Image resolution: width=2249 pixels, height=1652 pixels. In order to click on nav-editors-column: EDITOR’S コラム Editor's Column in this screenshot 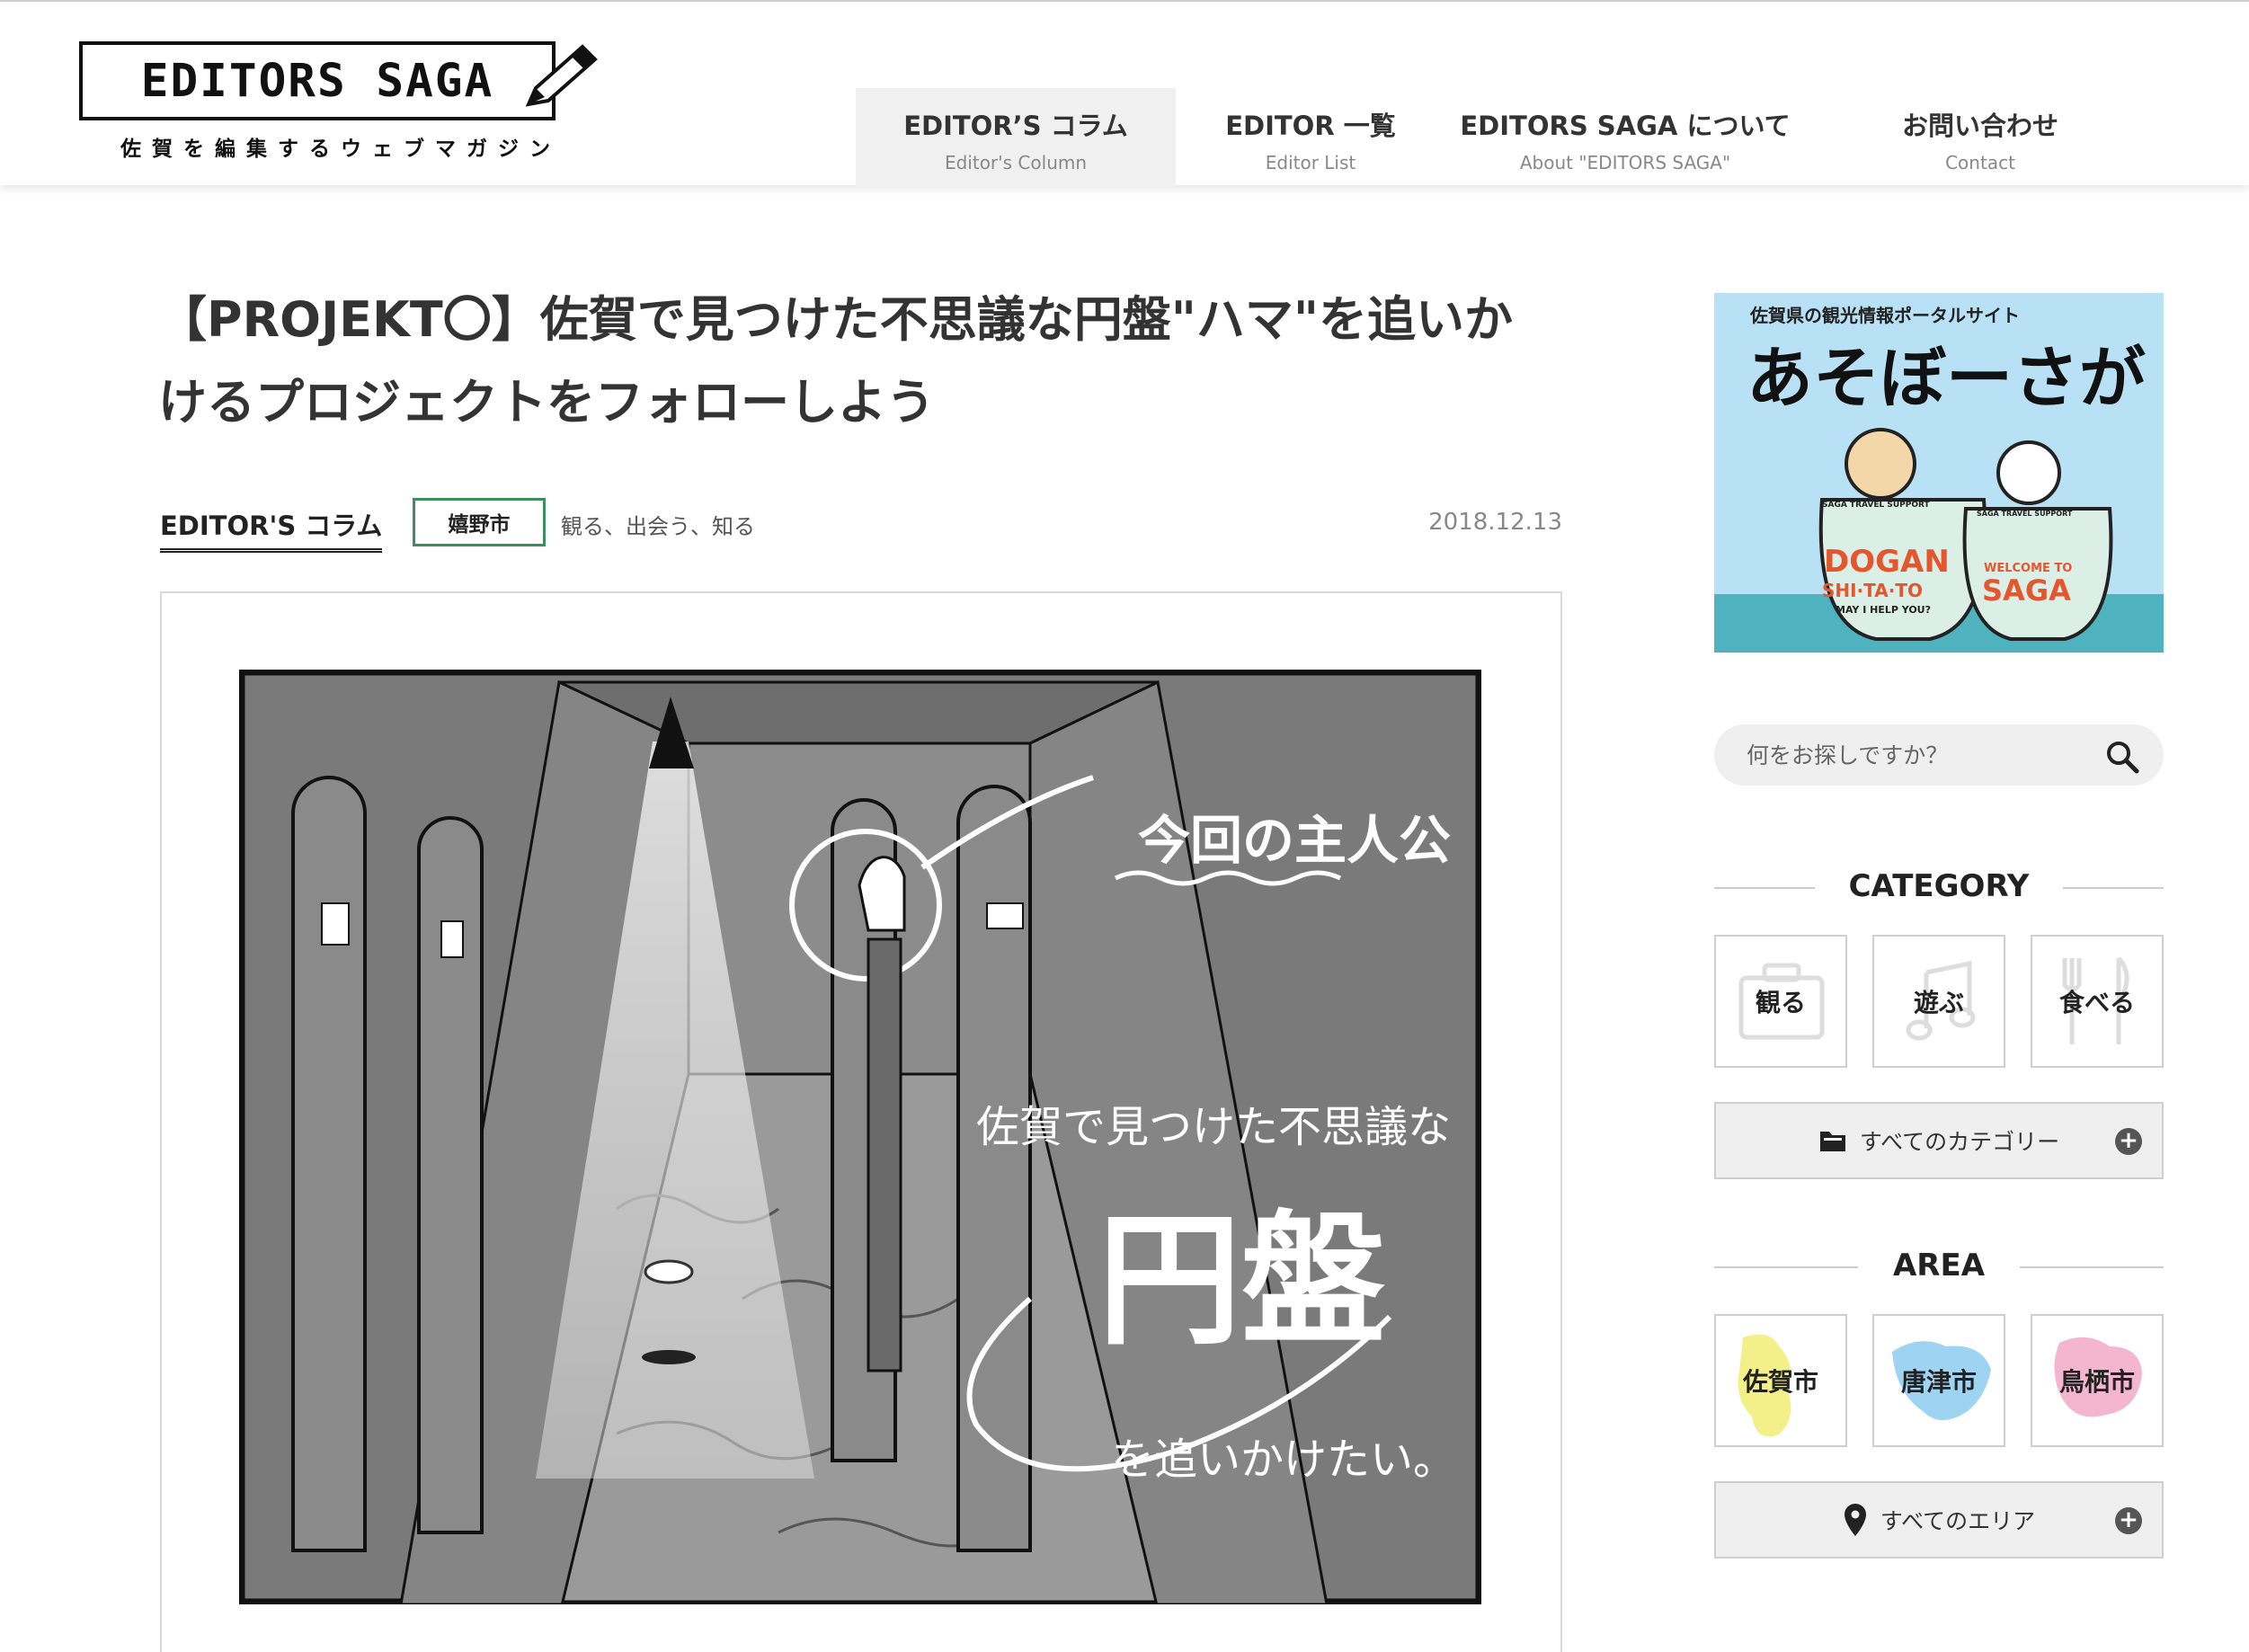, I will do `click(1016, 137)`.